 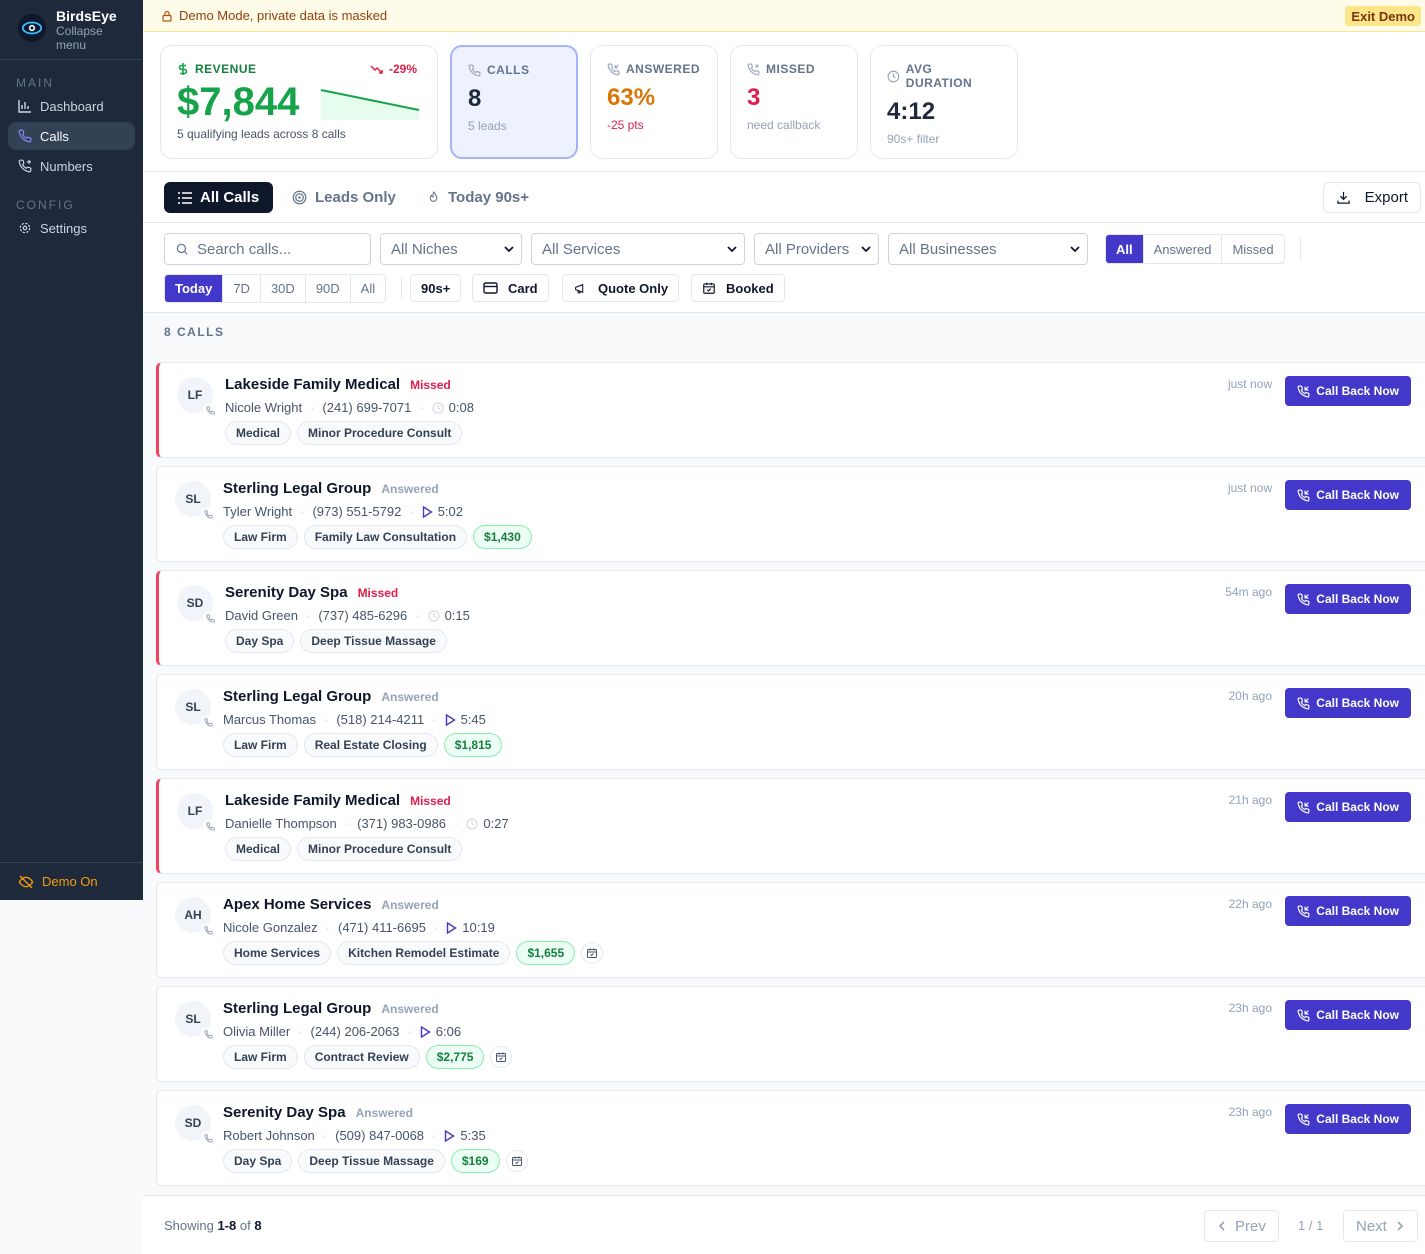 I want to click on tag: Family Law Consultation, so click(x=385, y=537).